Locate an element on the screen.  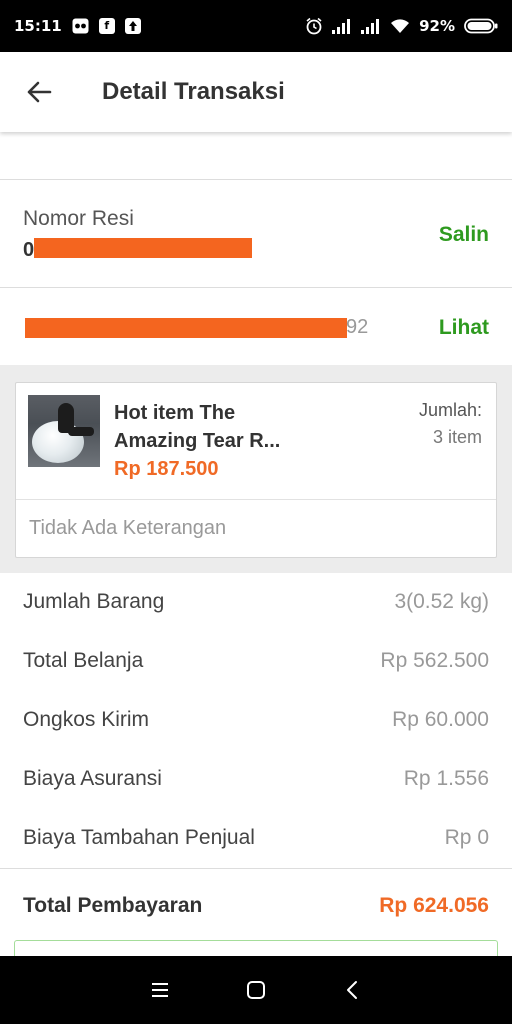
system-nav-bar is located at coordinates (256, 990).